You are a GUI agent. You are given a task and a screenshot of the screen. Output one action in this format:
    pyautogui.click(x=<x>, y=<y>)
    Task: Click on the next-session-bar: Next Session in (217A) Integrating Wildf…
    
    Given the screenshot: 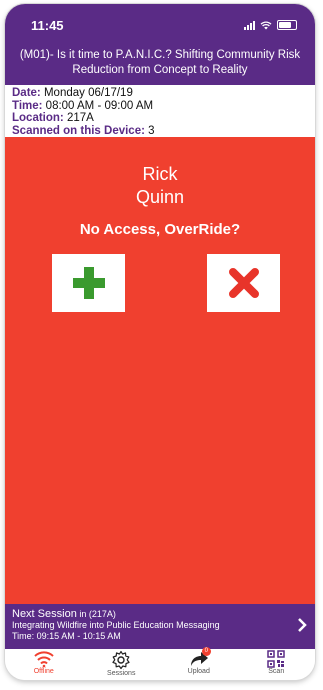 What is the action you would take?
    pyautogui.click(x=160, y=626)
    